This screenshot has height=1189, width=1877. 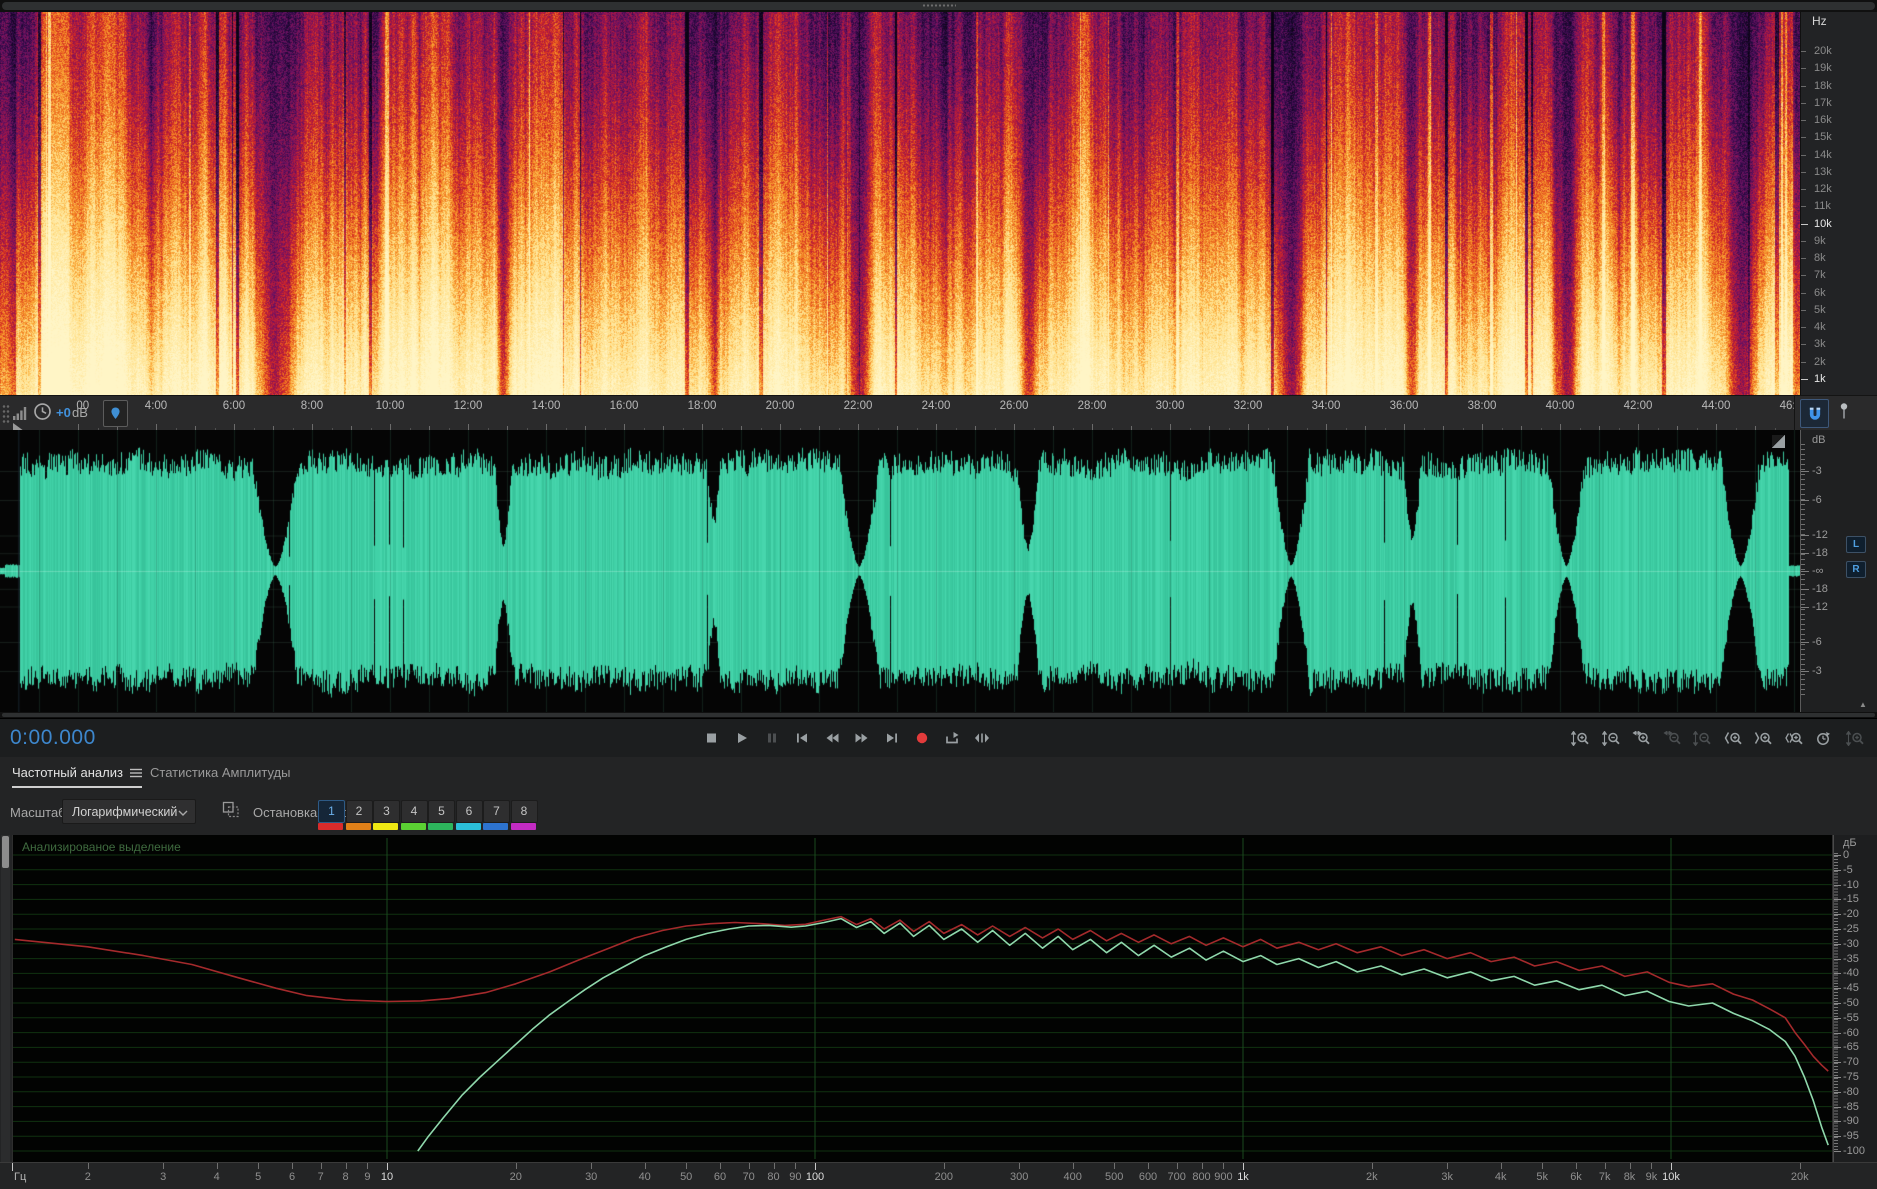 I want to click on grip-icon, so click(x=6, y=413).